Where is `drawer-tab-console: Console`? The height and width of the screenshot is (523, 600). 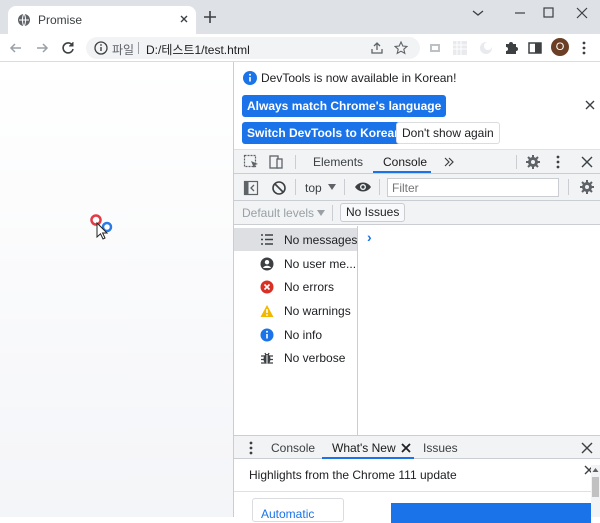
drawer-tab-console: Console is located at coordinates (293, 448).